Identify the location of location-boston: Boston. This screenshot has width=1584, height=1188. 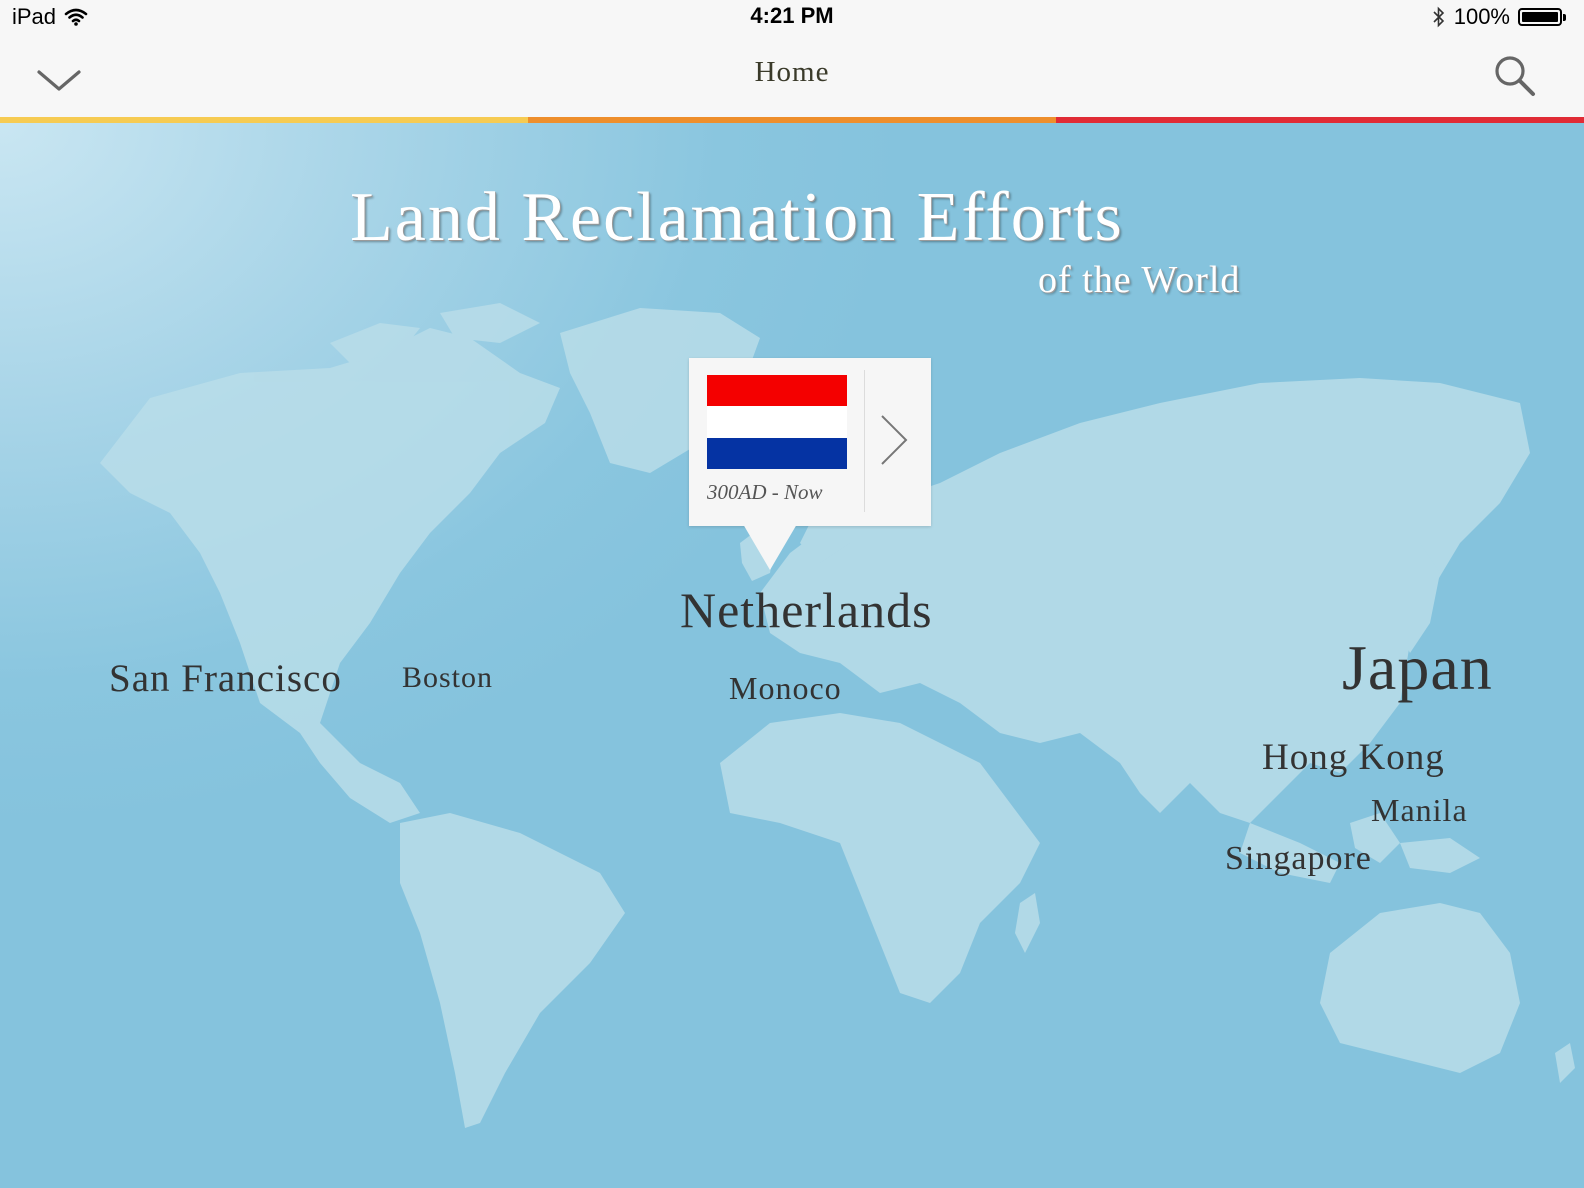
(447, 678).